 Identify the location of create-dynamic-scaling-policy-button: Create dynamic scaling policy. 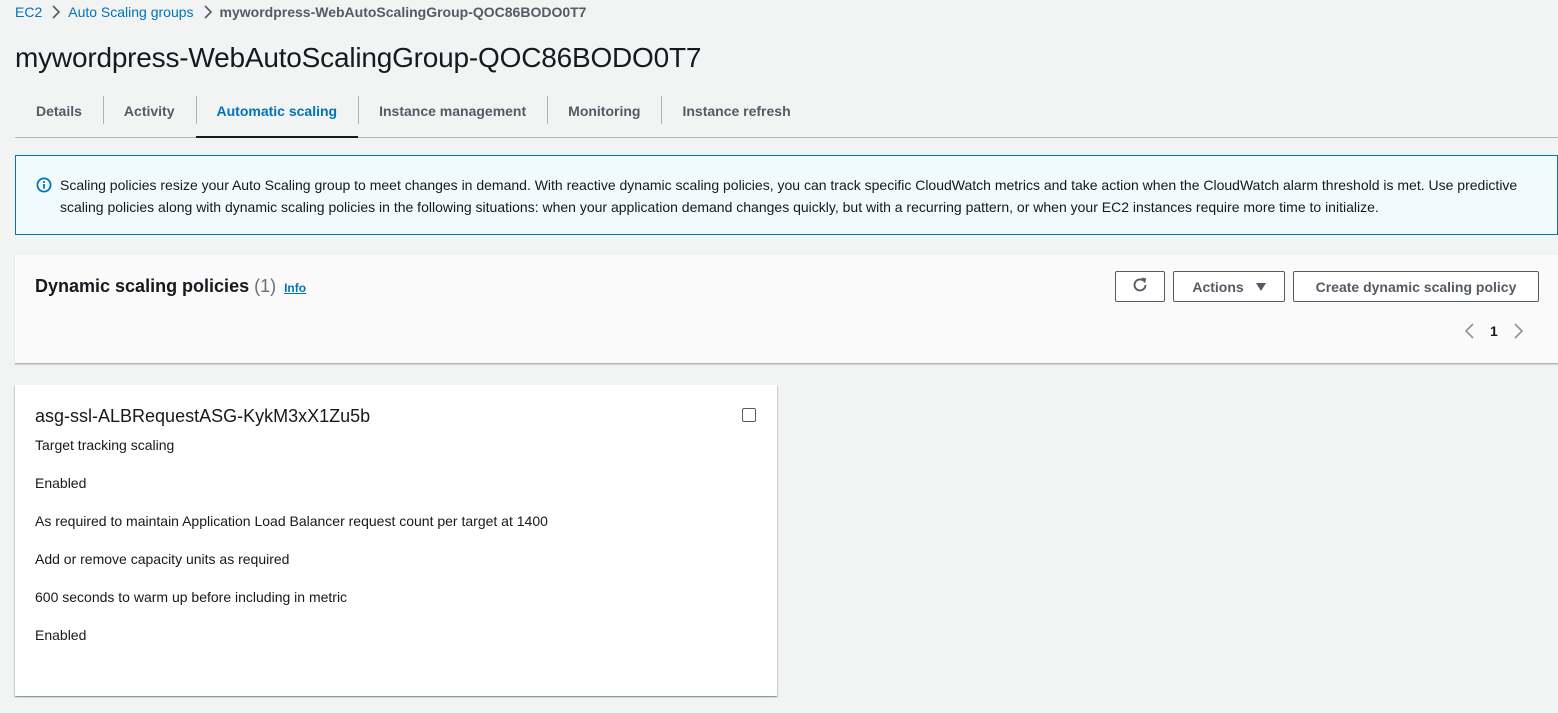
(1416, 286).